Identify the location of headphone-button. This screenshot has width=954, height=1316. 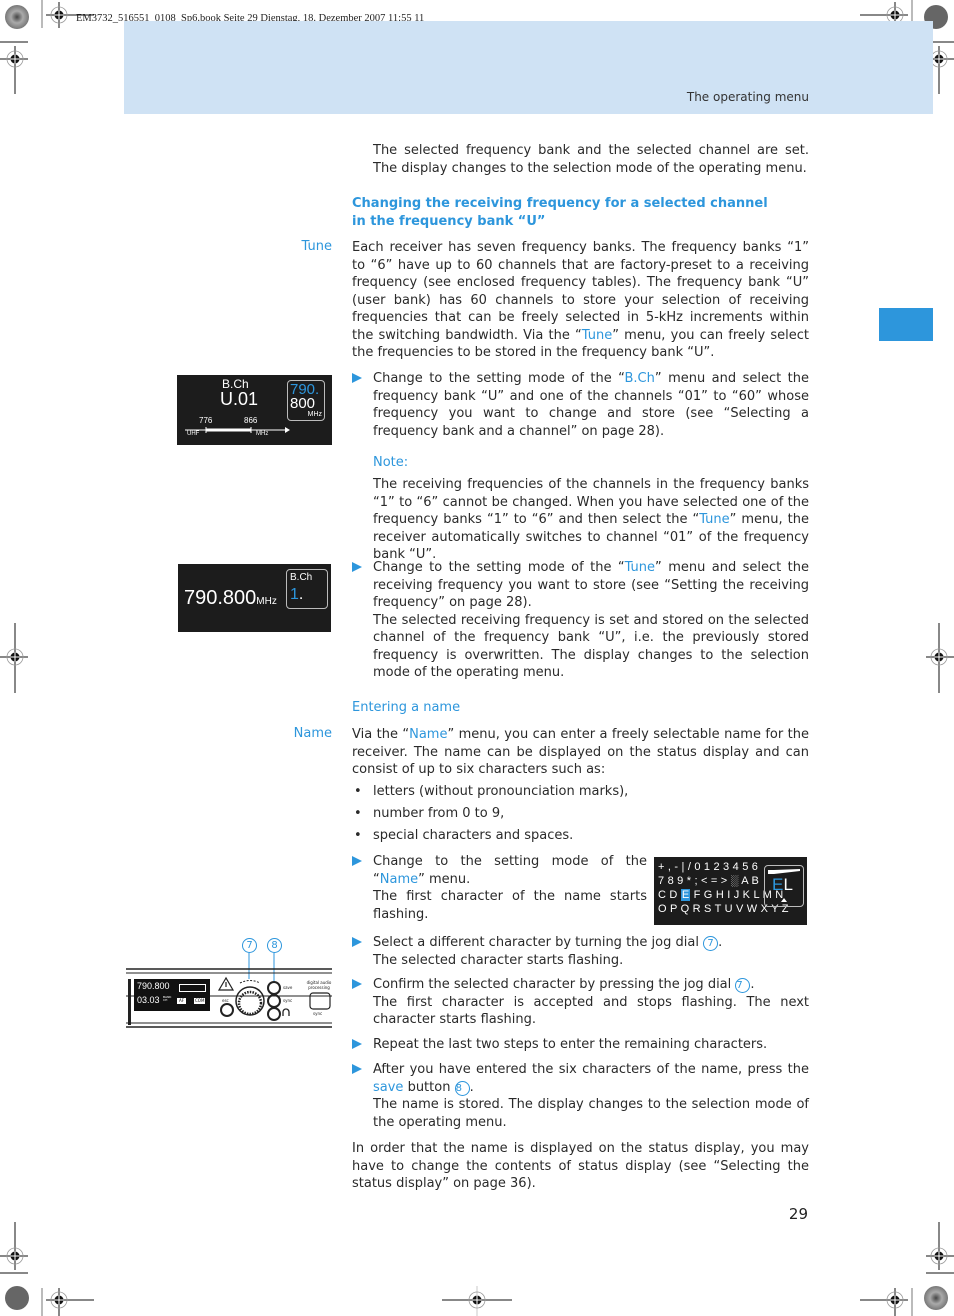
(274, 1014).